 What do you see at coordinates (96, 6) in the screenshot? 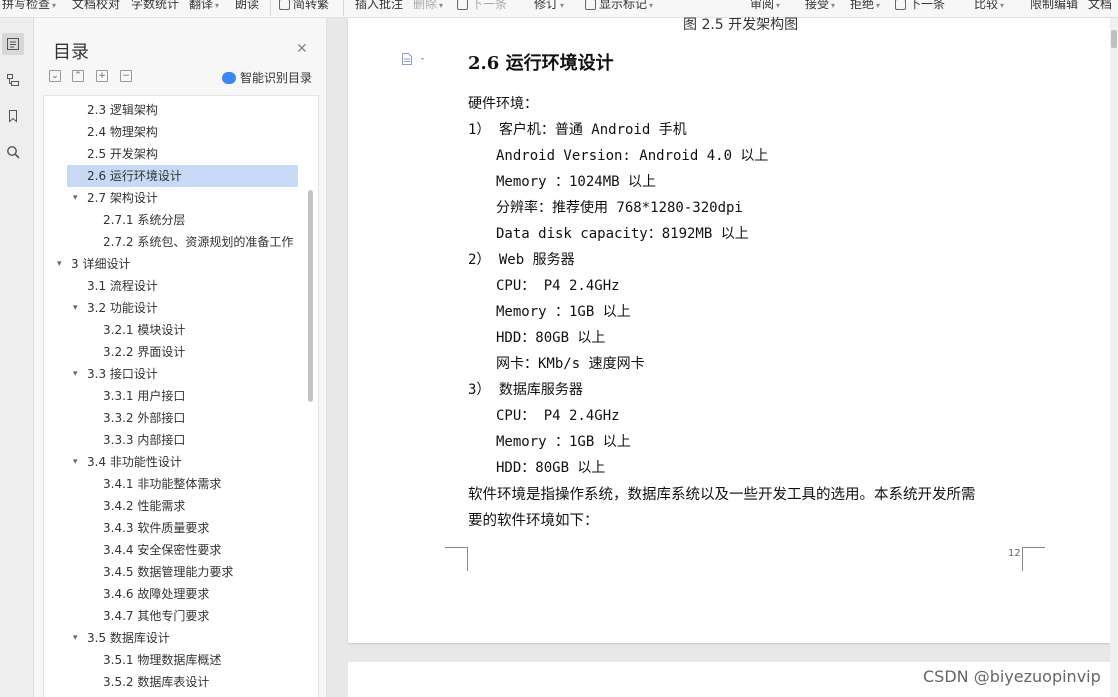
I see `doc-proofread-button: 文档校对` at bounding box center [96, 6].